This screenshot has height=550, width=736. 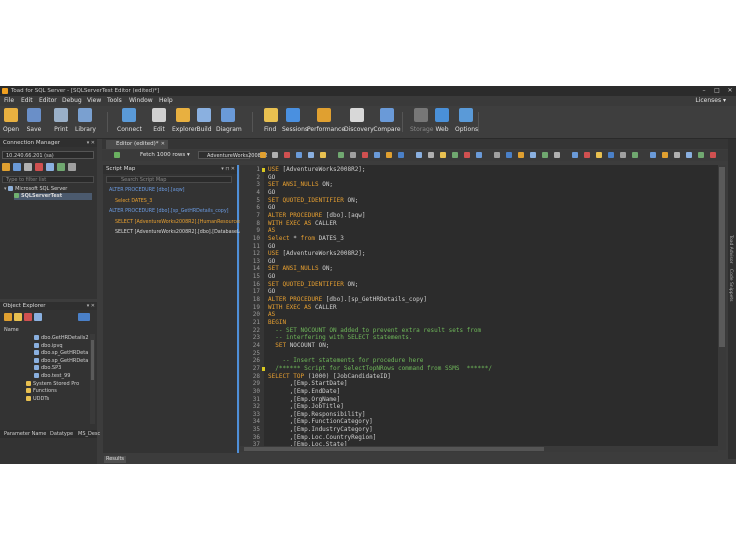 I want to click on menu-view: View, so click(x=94, y=101).